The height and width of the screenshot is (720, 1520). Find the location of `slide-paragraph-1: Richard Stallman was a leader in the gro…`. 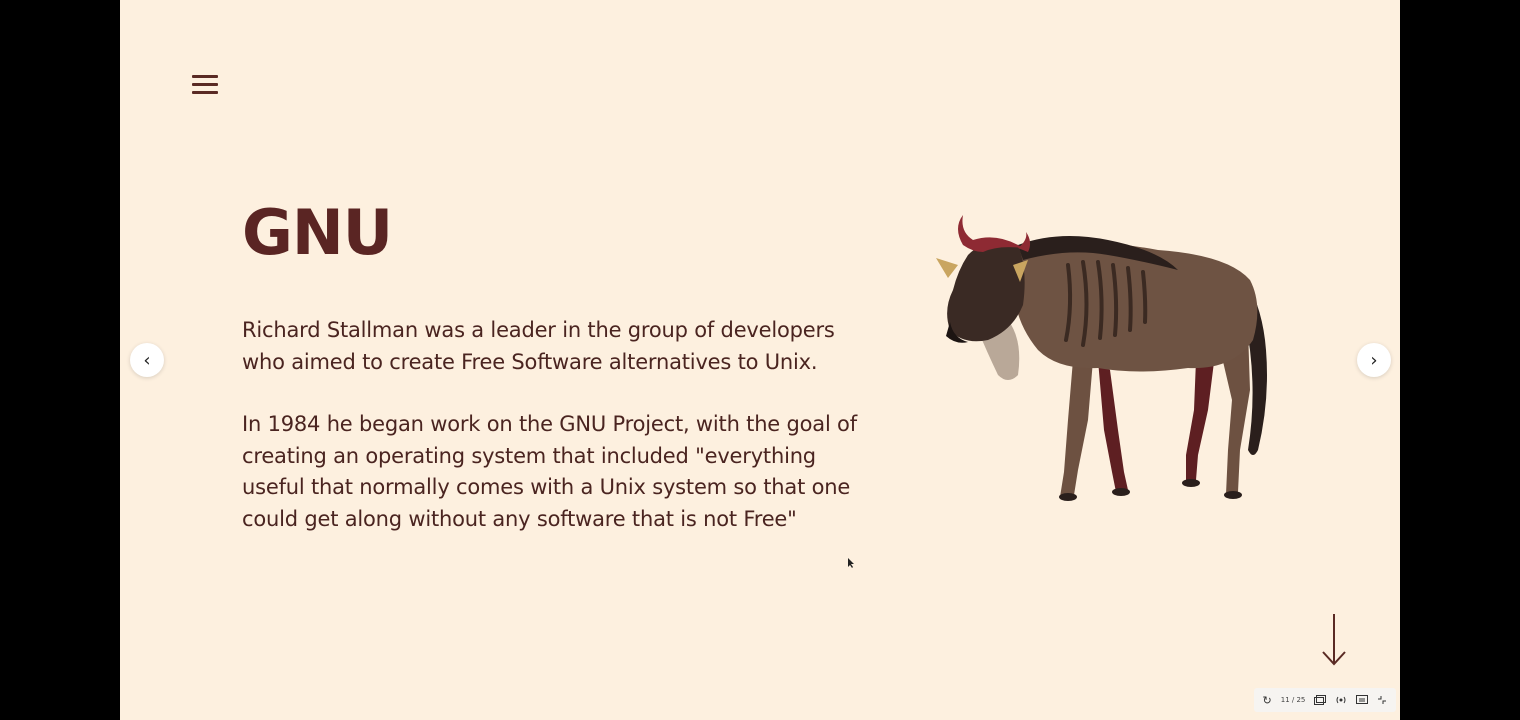

slide-paragraph-1: Richard Stallman was a leader in the gro… is located at coordinates (538, 346).